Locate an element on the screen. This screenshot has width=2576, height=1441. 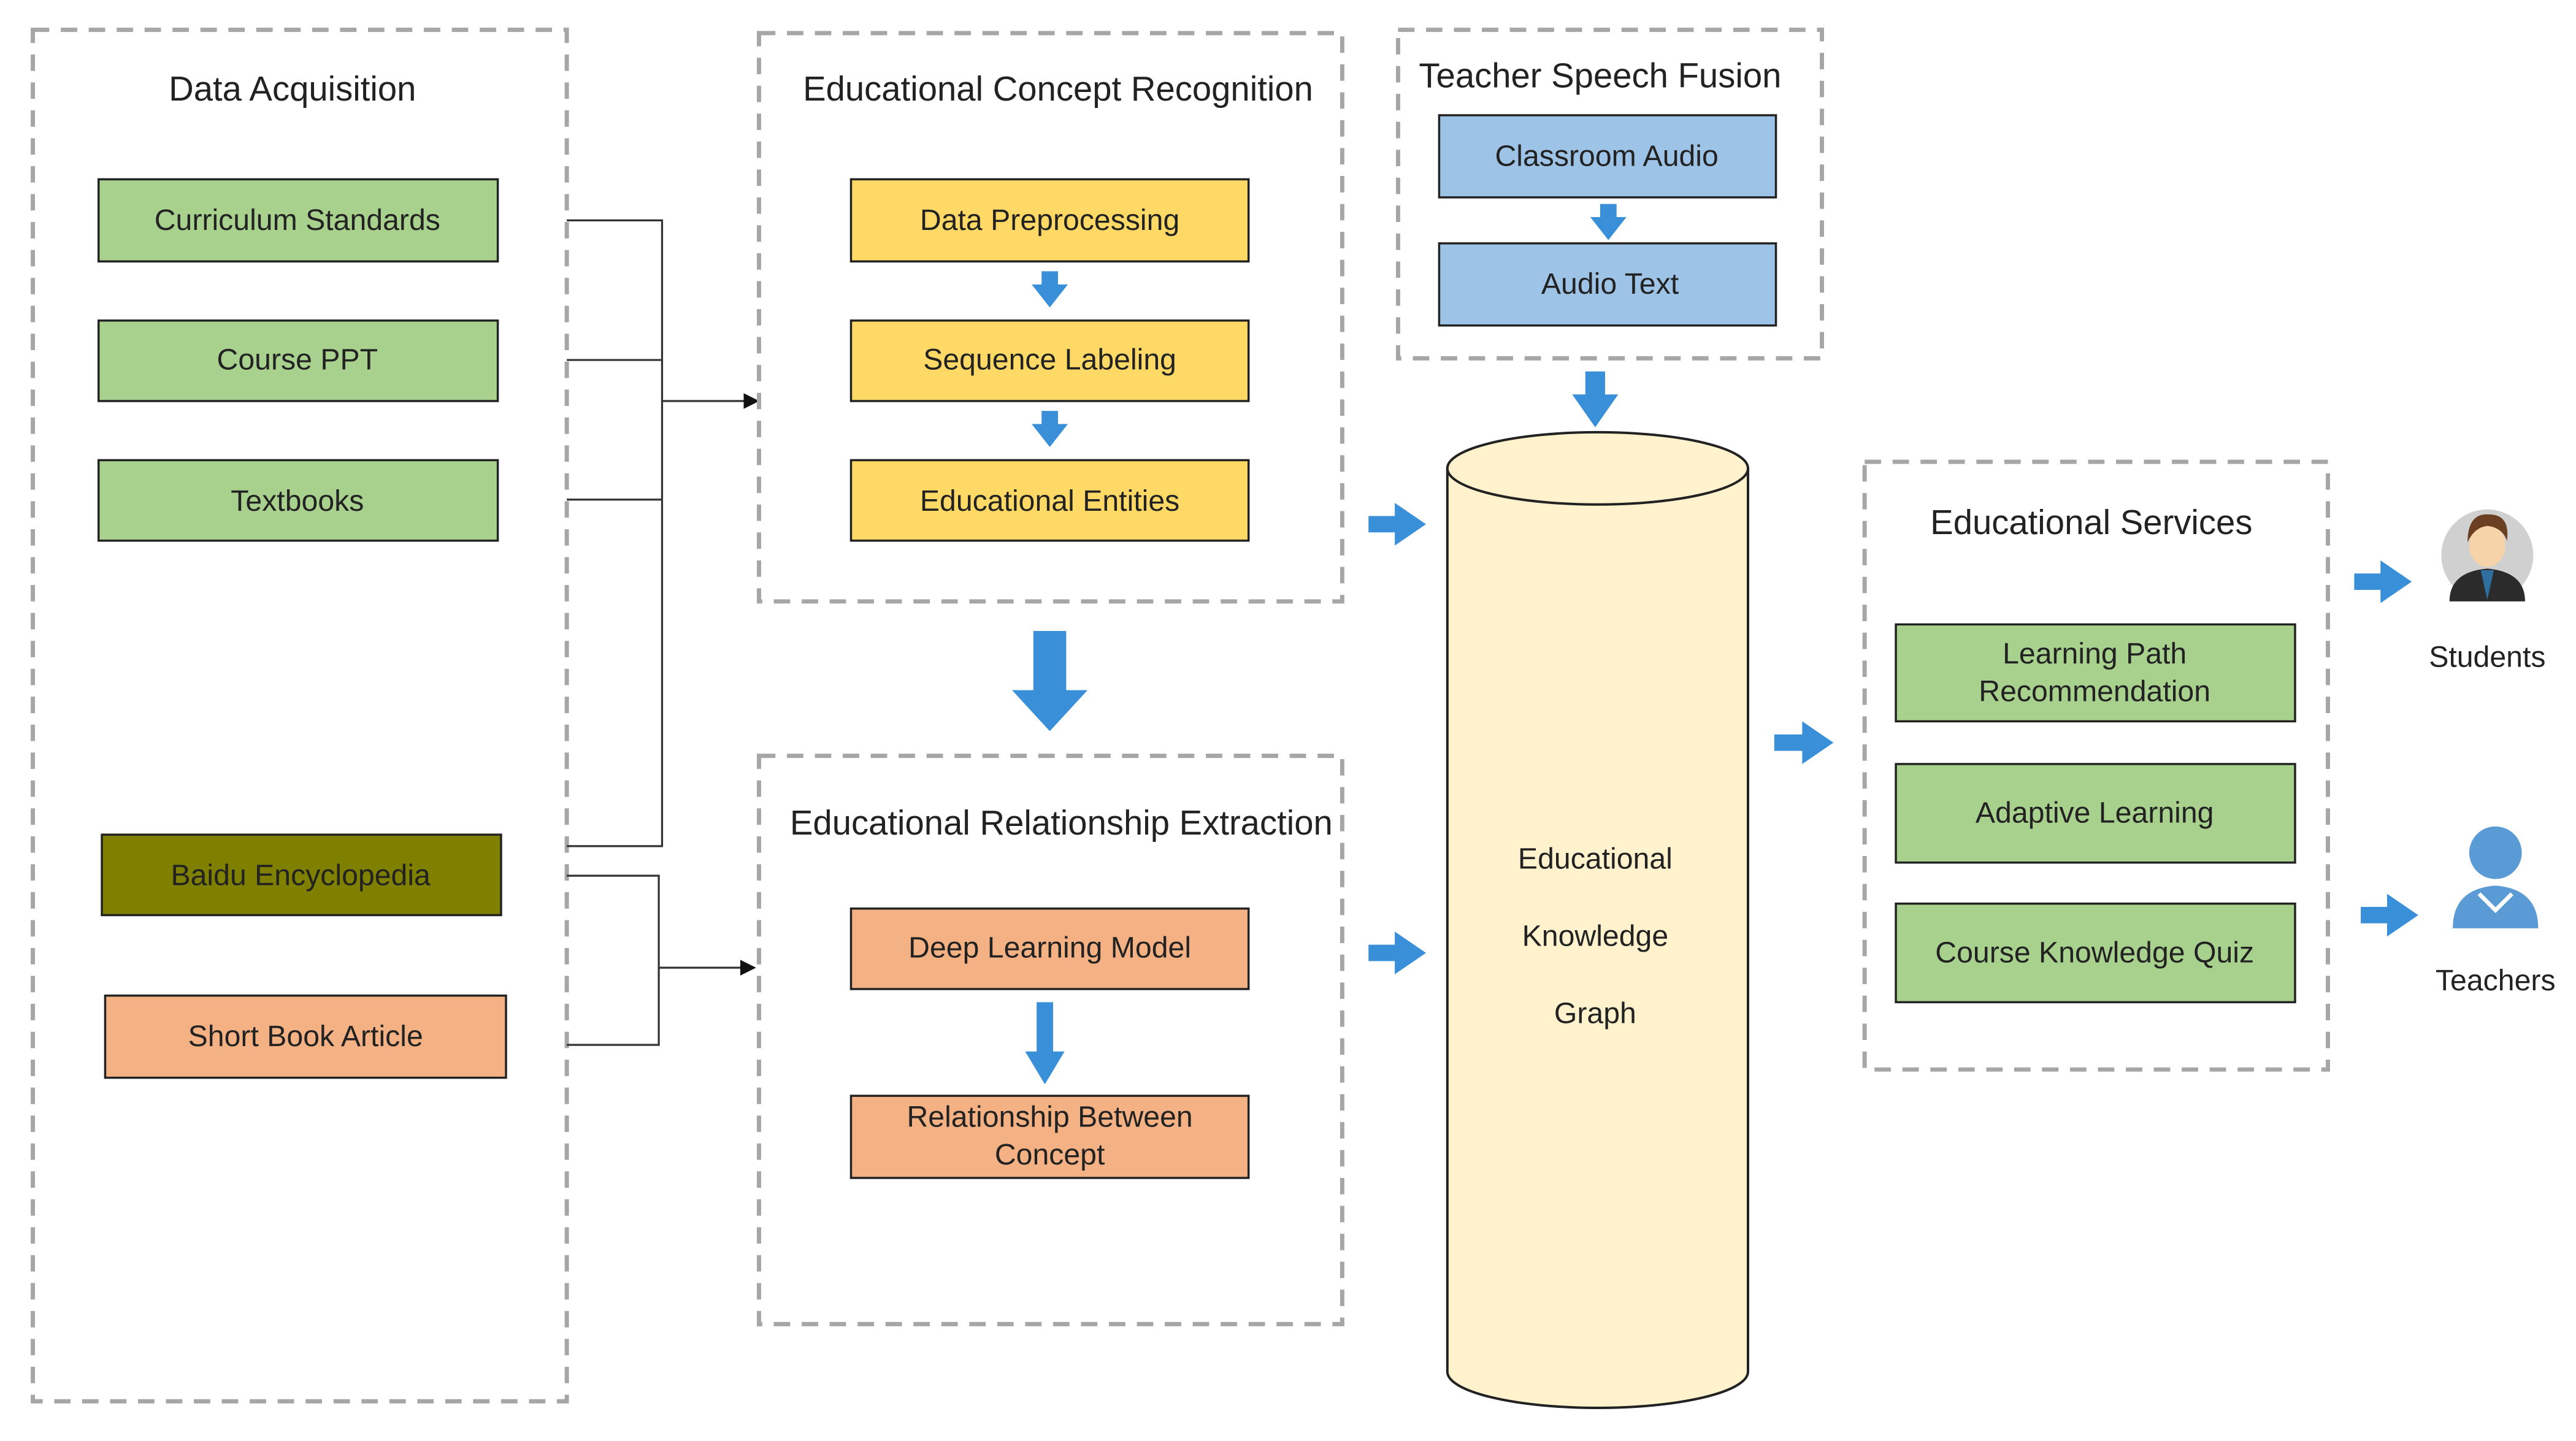
label-text: Data Preprocessing is located at coordinates (1049, 220).